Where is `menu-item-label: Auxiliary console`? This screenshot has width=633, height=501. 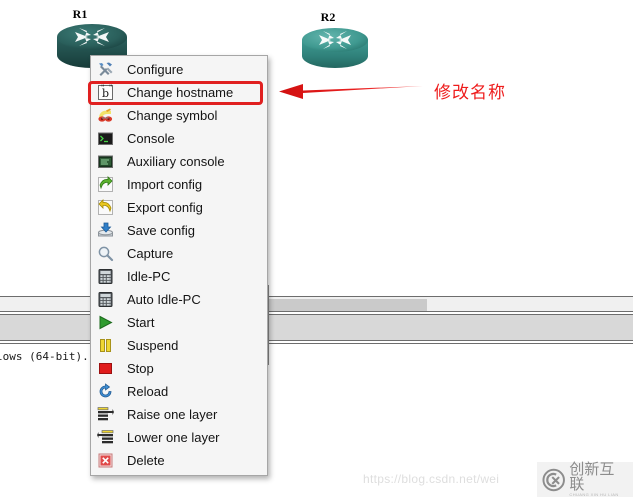 menu-item-label: Auxiliary console is located at coordinates (176, 161).